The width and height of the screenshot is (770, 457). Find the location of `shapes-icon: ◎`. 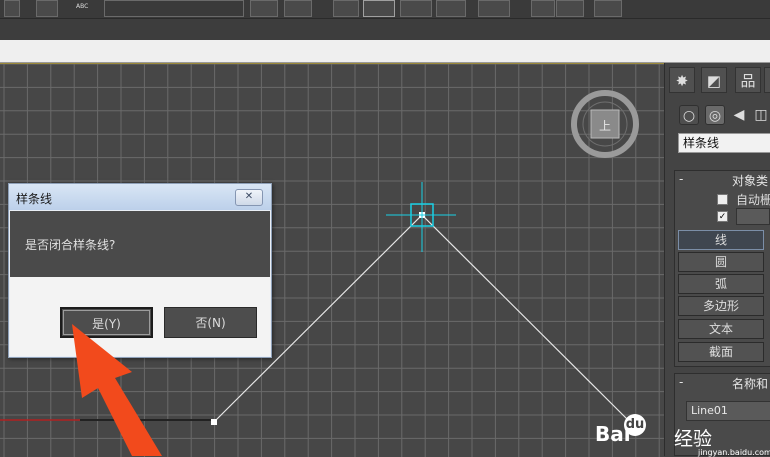

shapes-icon: ◎ is located at coordinates (715, 116).